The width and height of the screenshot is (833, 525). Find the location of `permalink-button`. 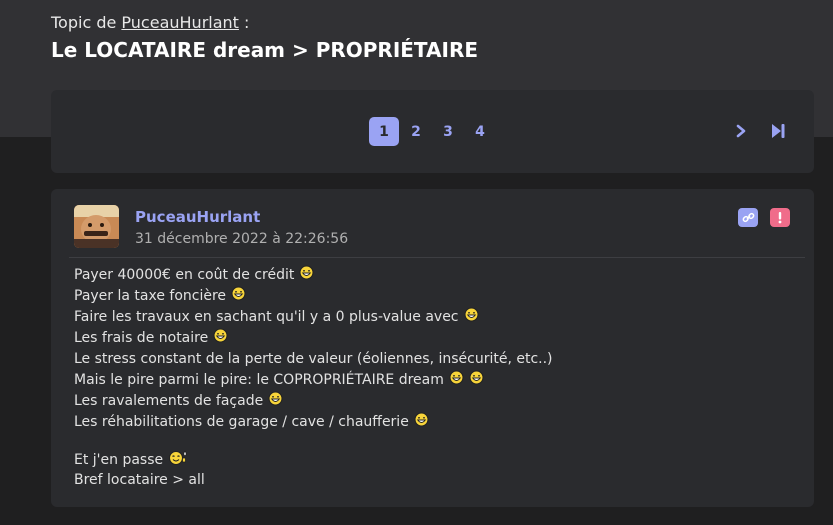

permalink-button is located at coordinates (748, 217).